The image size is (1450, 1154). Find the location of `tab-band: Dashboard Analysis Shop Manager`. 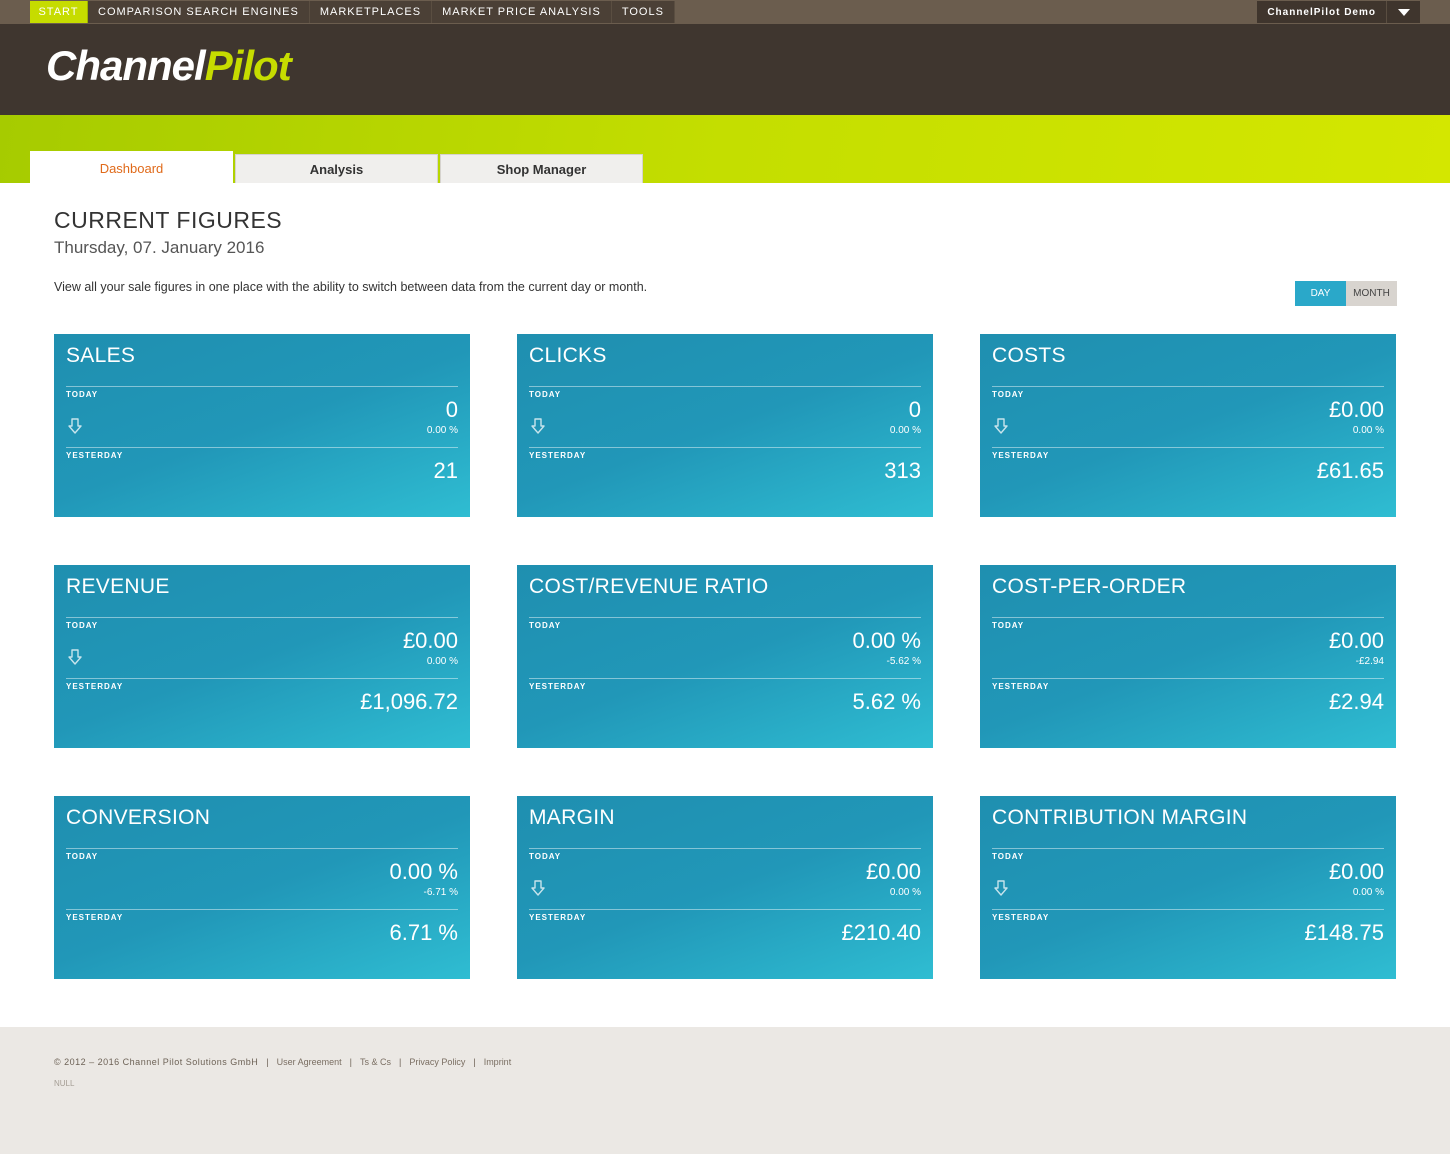

tab-band: Dashboard Analysis Shop Manager is located at coordinates (725, 149).